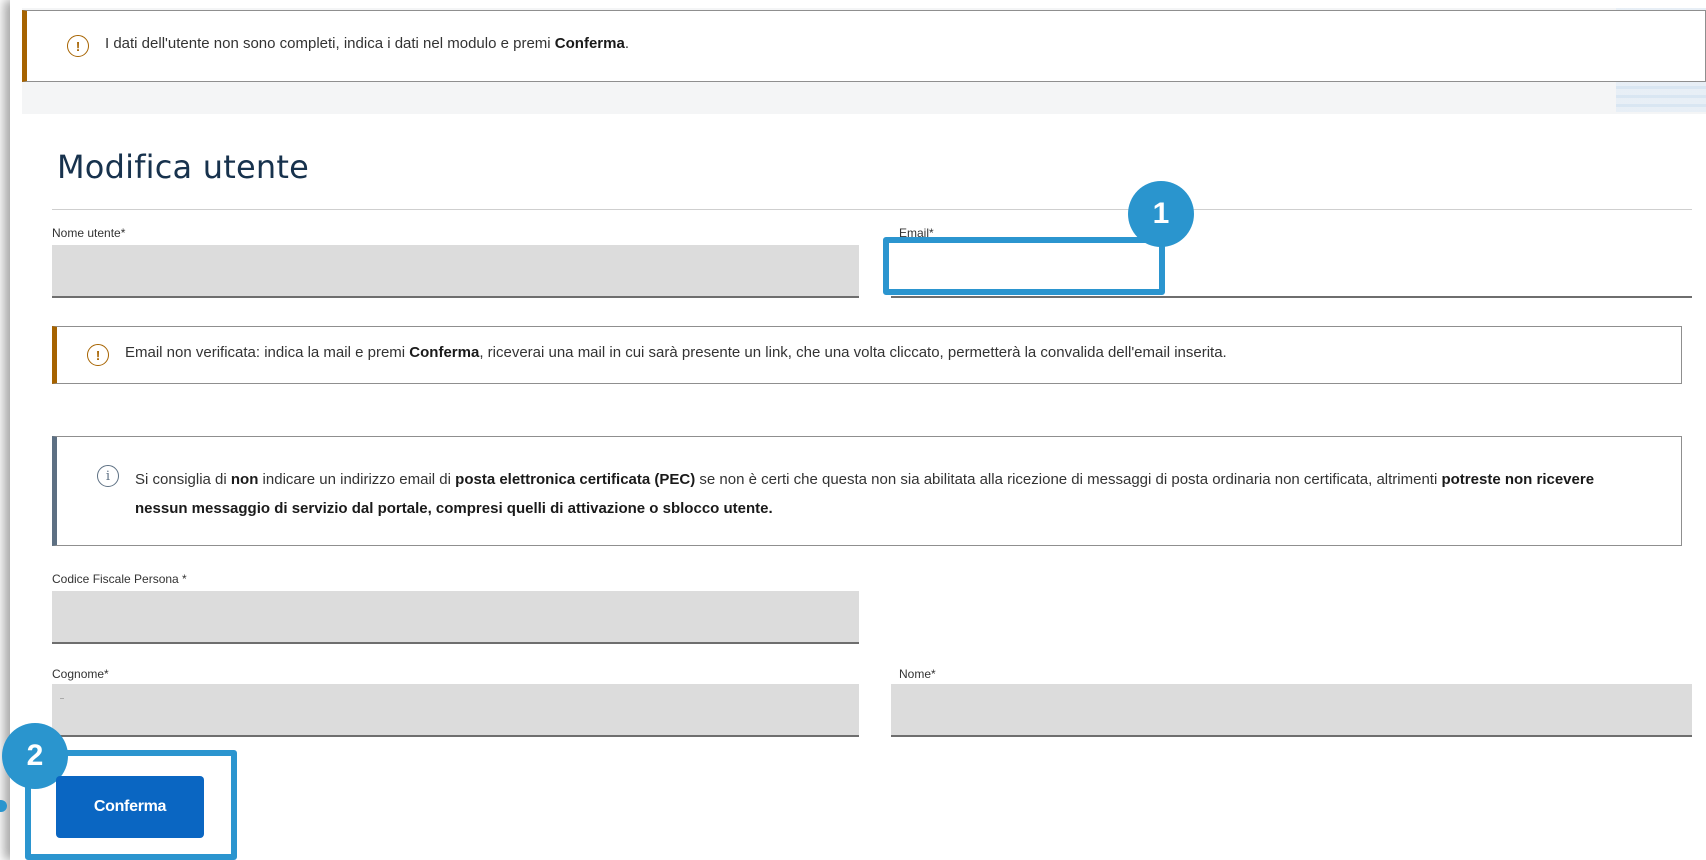  I want to click on callout-dot, so click(3, 806).